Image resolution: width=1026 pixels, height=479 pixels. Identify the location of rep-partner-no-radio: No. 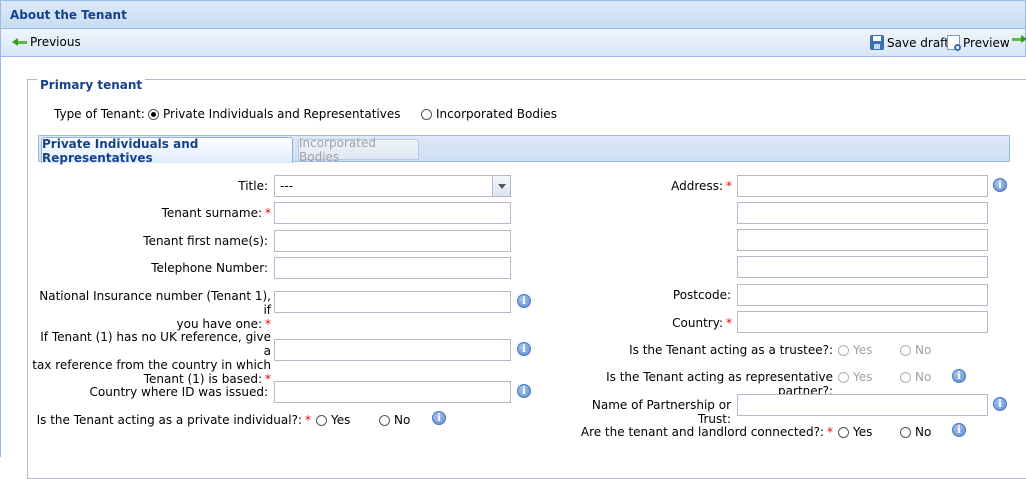
(915, 377).